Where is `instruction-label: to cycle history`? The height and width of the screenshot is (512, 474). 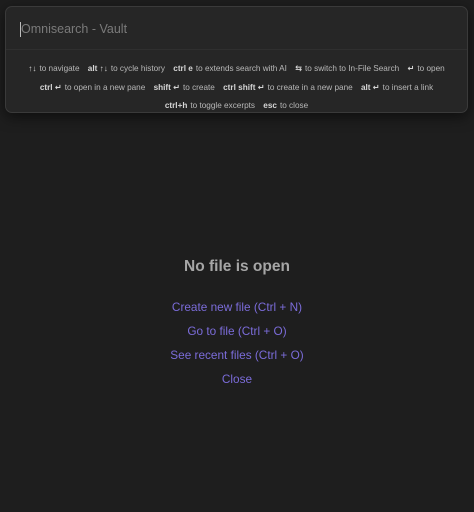 instruction-label: to cycle history is located at coordinates (137, 68).